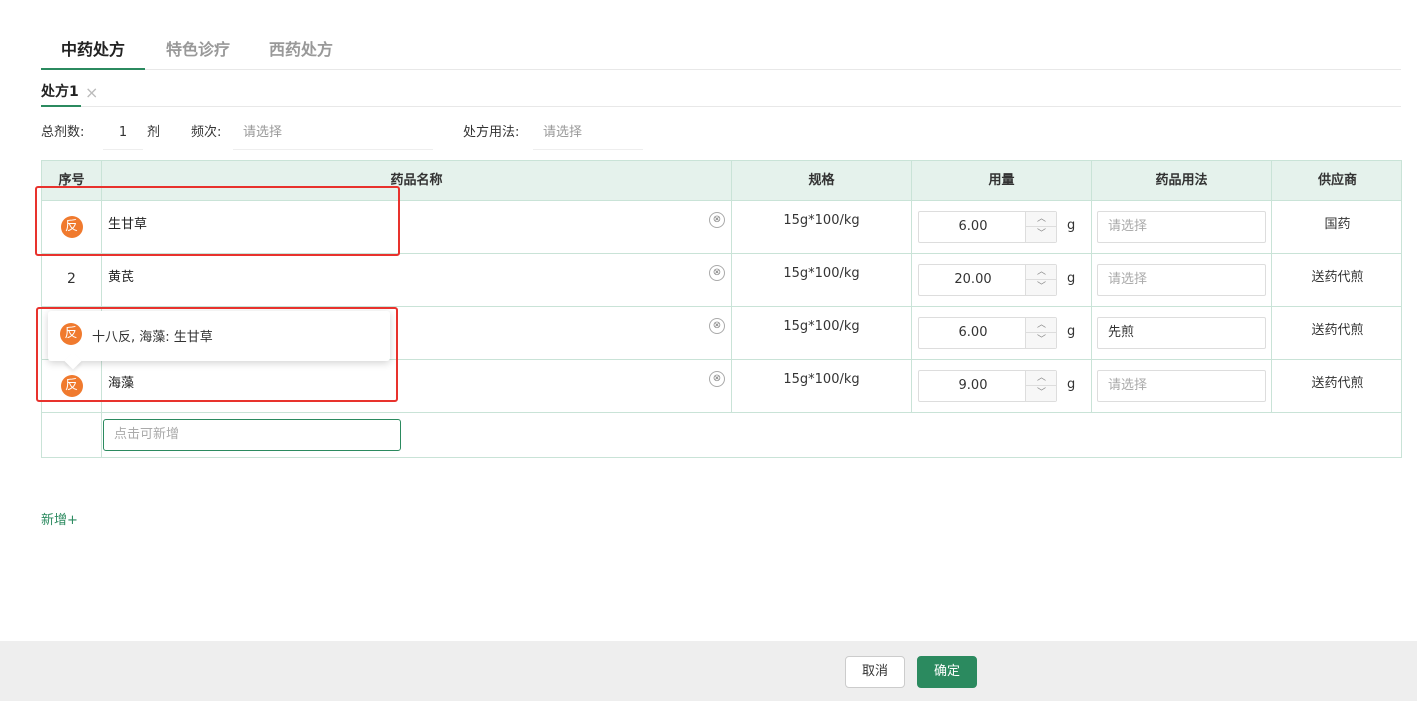 This screenshot has height=701, width=1417. I want to click on usage-select: 先煎, so click(1181, 333).